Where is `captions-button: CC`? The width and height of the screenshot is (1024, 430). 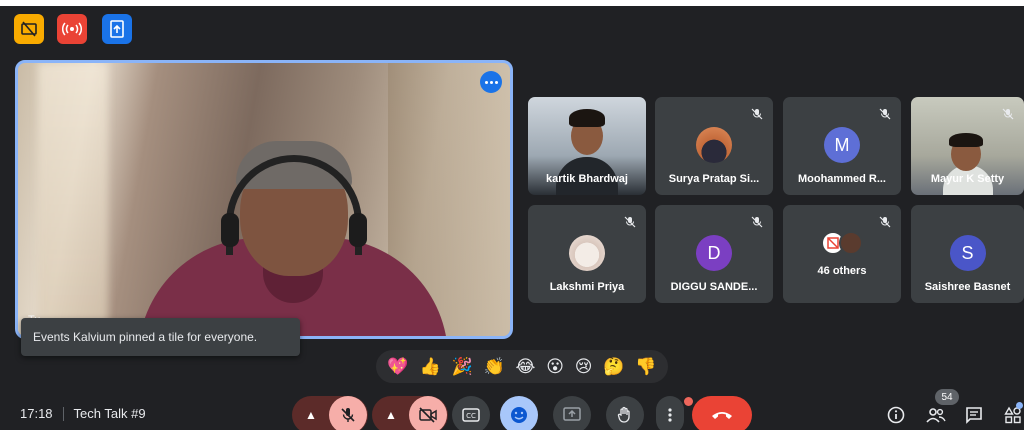
captions-button: CC is located at coordinates (471, 413).